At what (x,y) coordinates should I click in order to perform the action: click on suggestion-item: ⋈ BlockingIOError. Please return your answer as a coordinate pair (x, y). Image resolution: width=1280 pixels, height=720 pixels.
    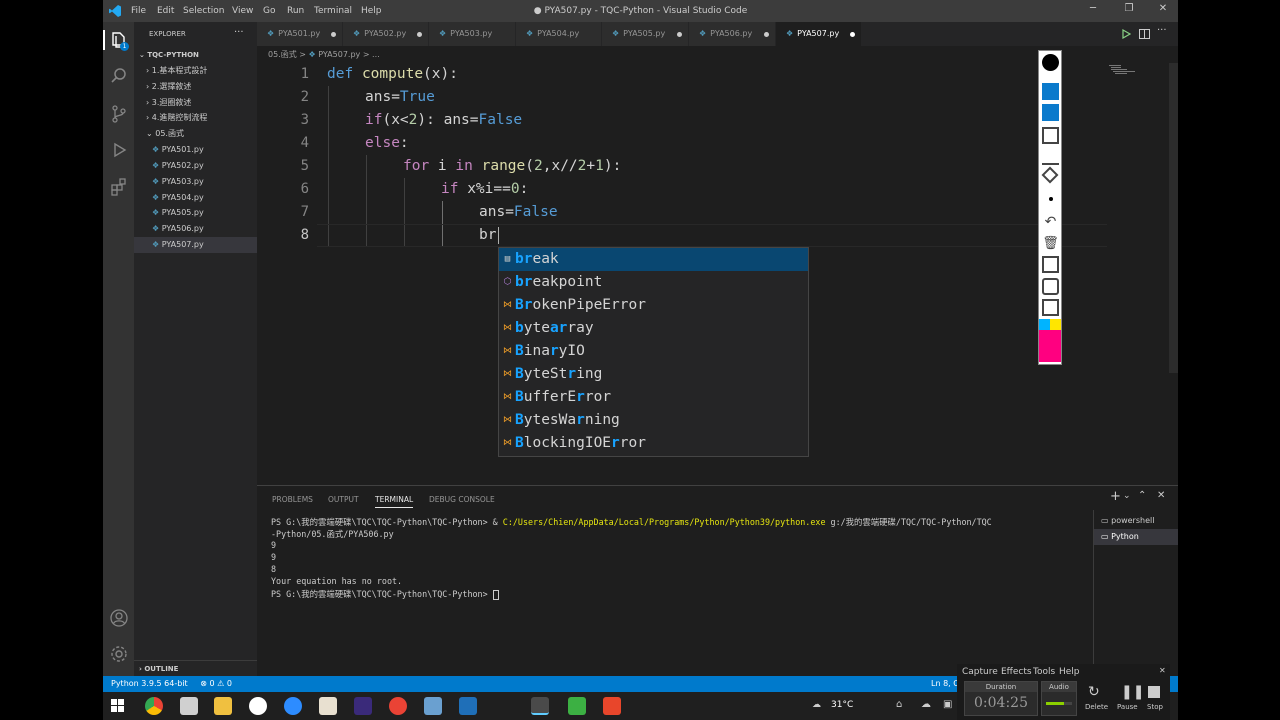
    Looking at the image, I should click on (653, 443).